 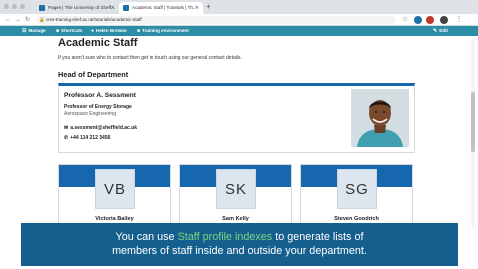 I want to click on edit-button: ✎ Edit, so click(x=440, y=31).